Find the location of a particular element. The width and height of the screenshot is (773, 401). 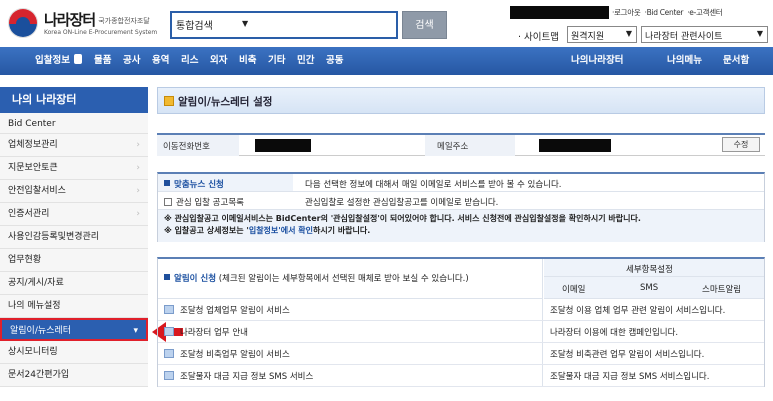

logout-link: ·로그아웃 is located at coordinates (626, 12).